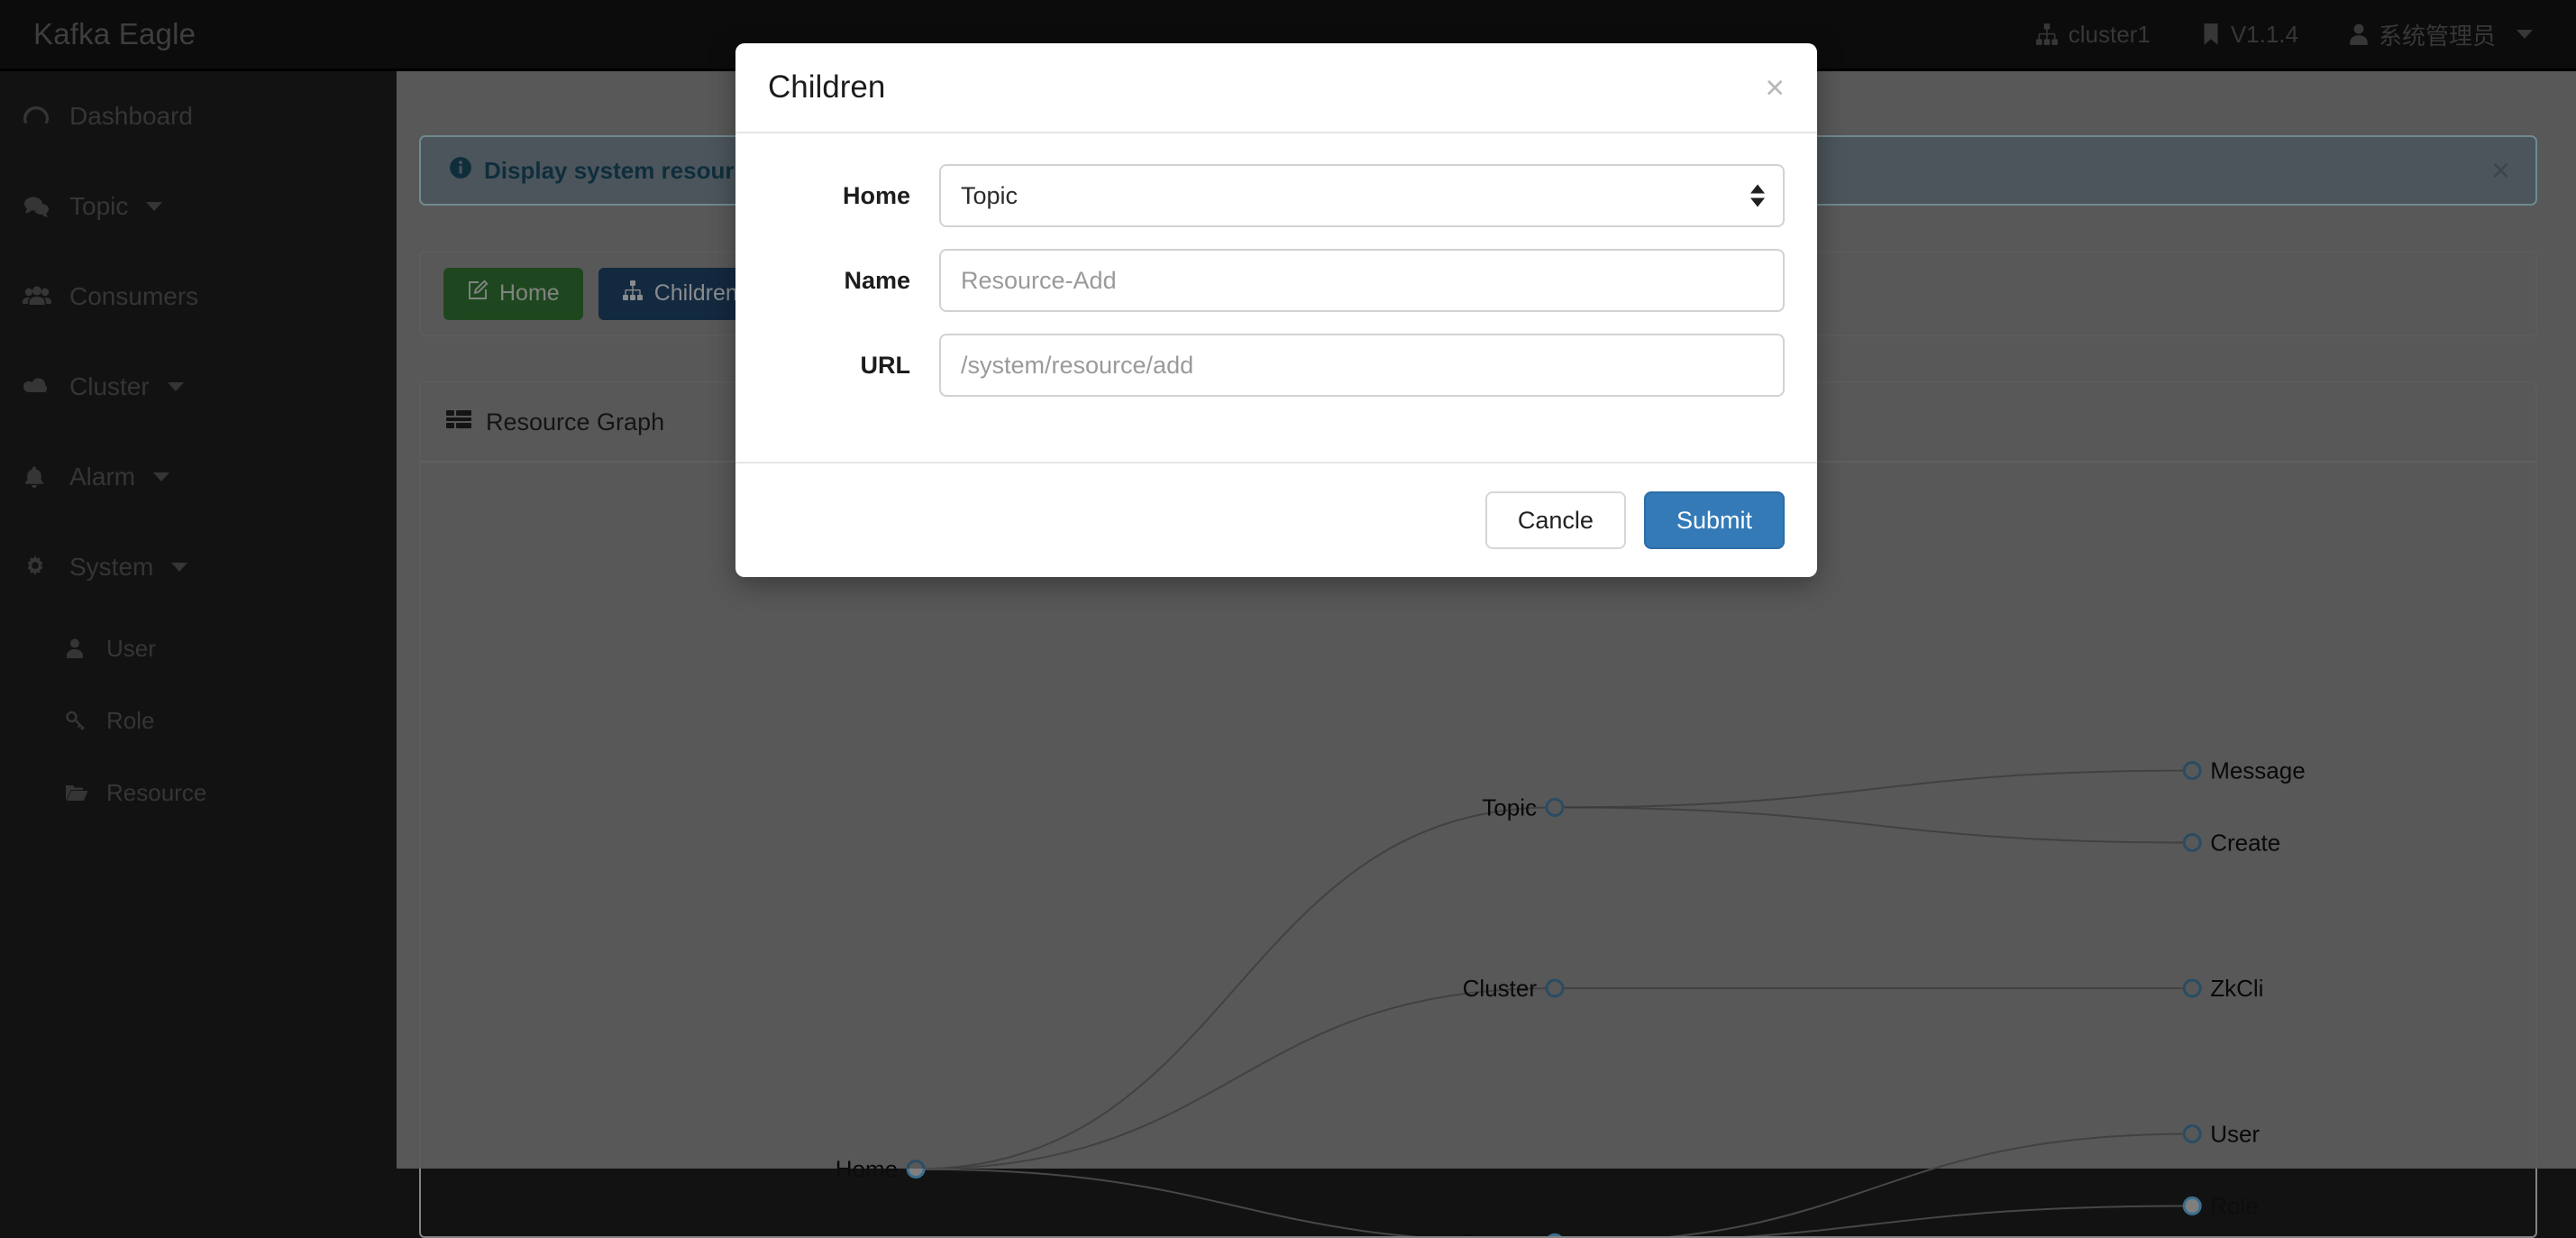  I want to click on tree-node-label: System, so click(1497, 1233).